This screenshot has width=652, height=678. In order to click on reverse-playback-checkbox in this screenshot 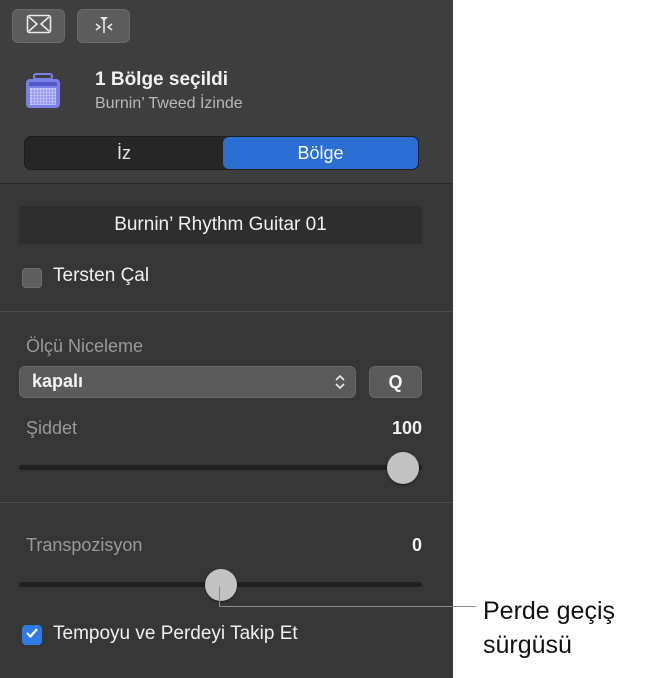, I will do `click(32, 278)`.